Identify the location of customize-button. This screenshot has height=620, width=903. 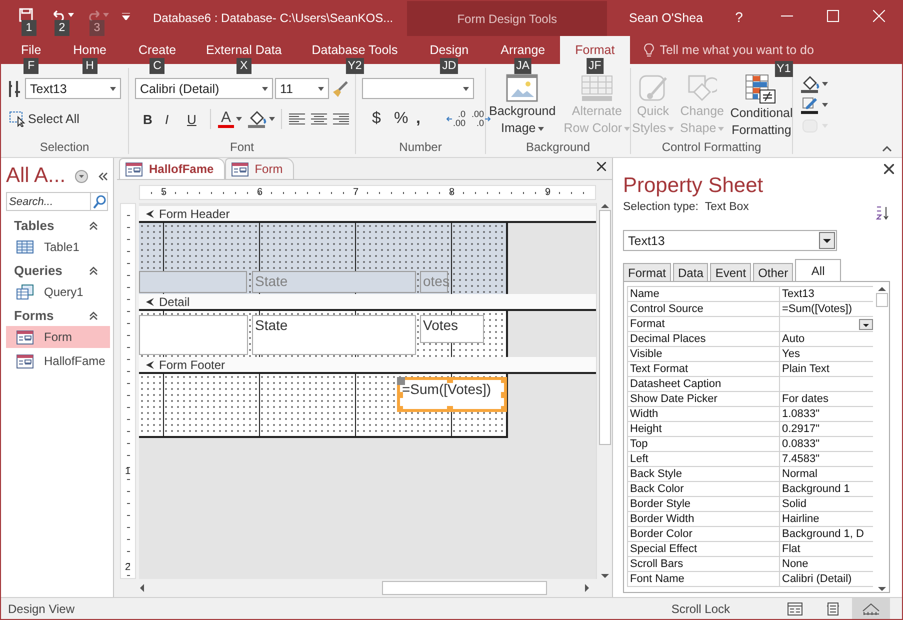
(126, 16).